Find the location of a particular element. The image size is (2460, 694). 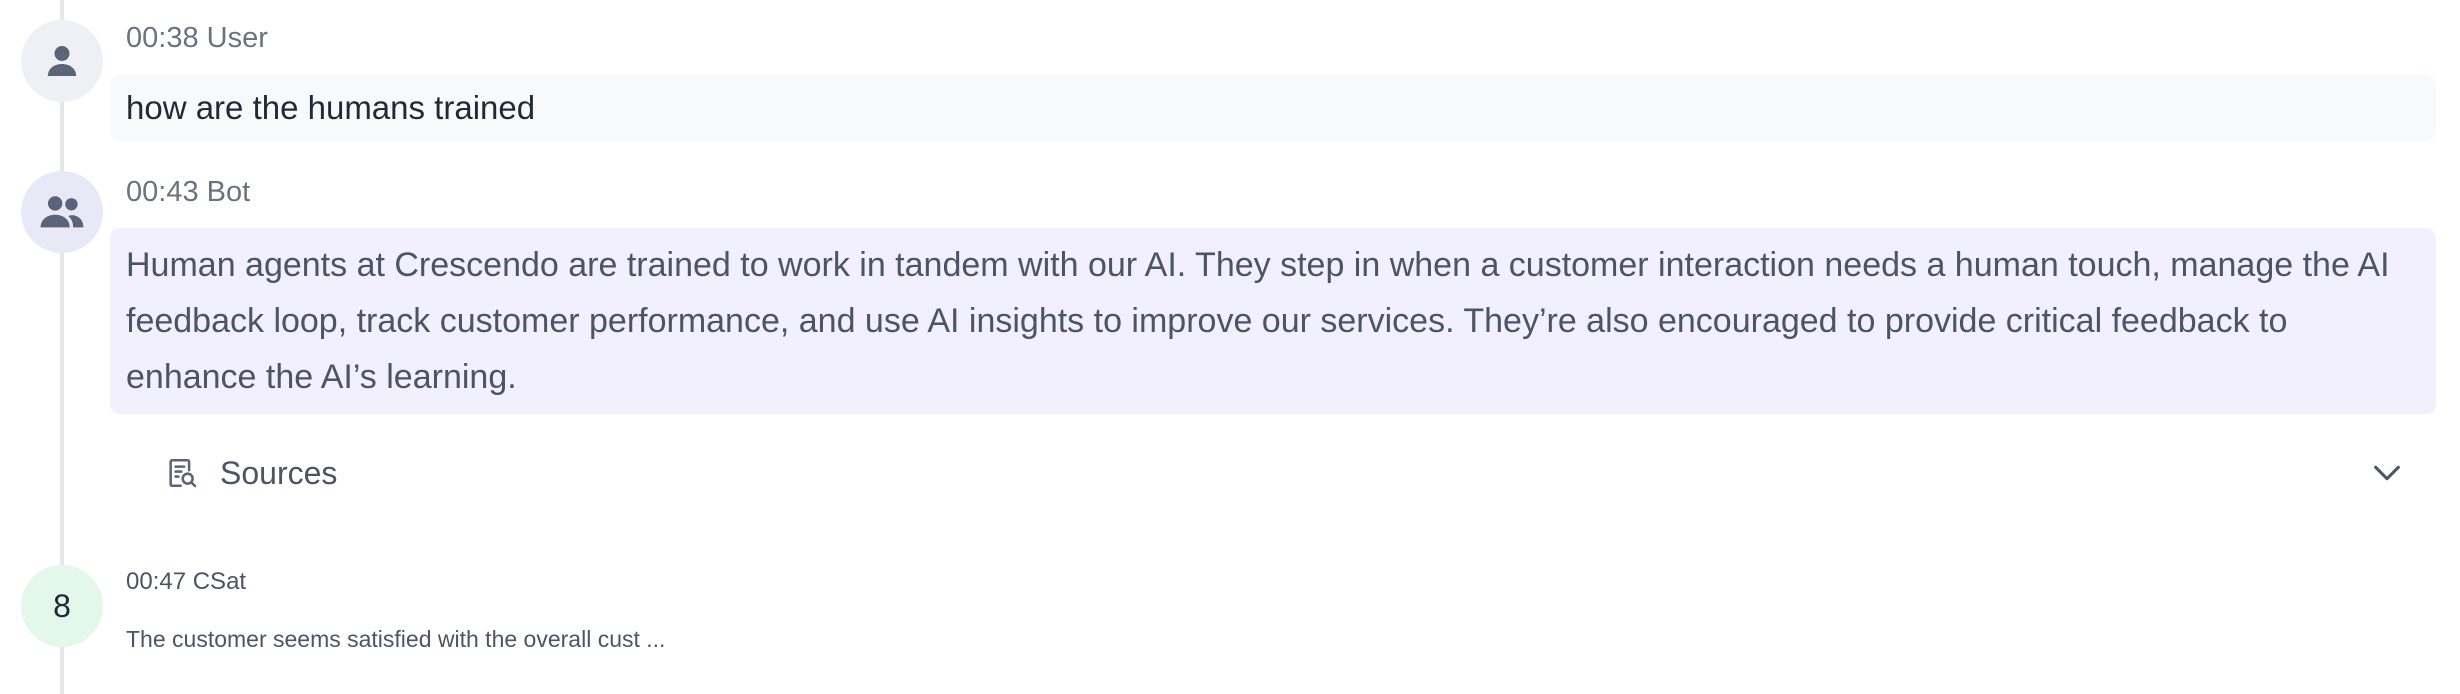

user-avatar is located at coordinates (62, 61).